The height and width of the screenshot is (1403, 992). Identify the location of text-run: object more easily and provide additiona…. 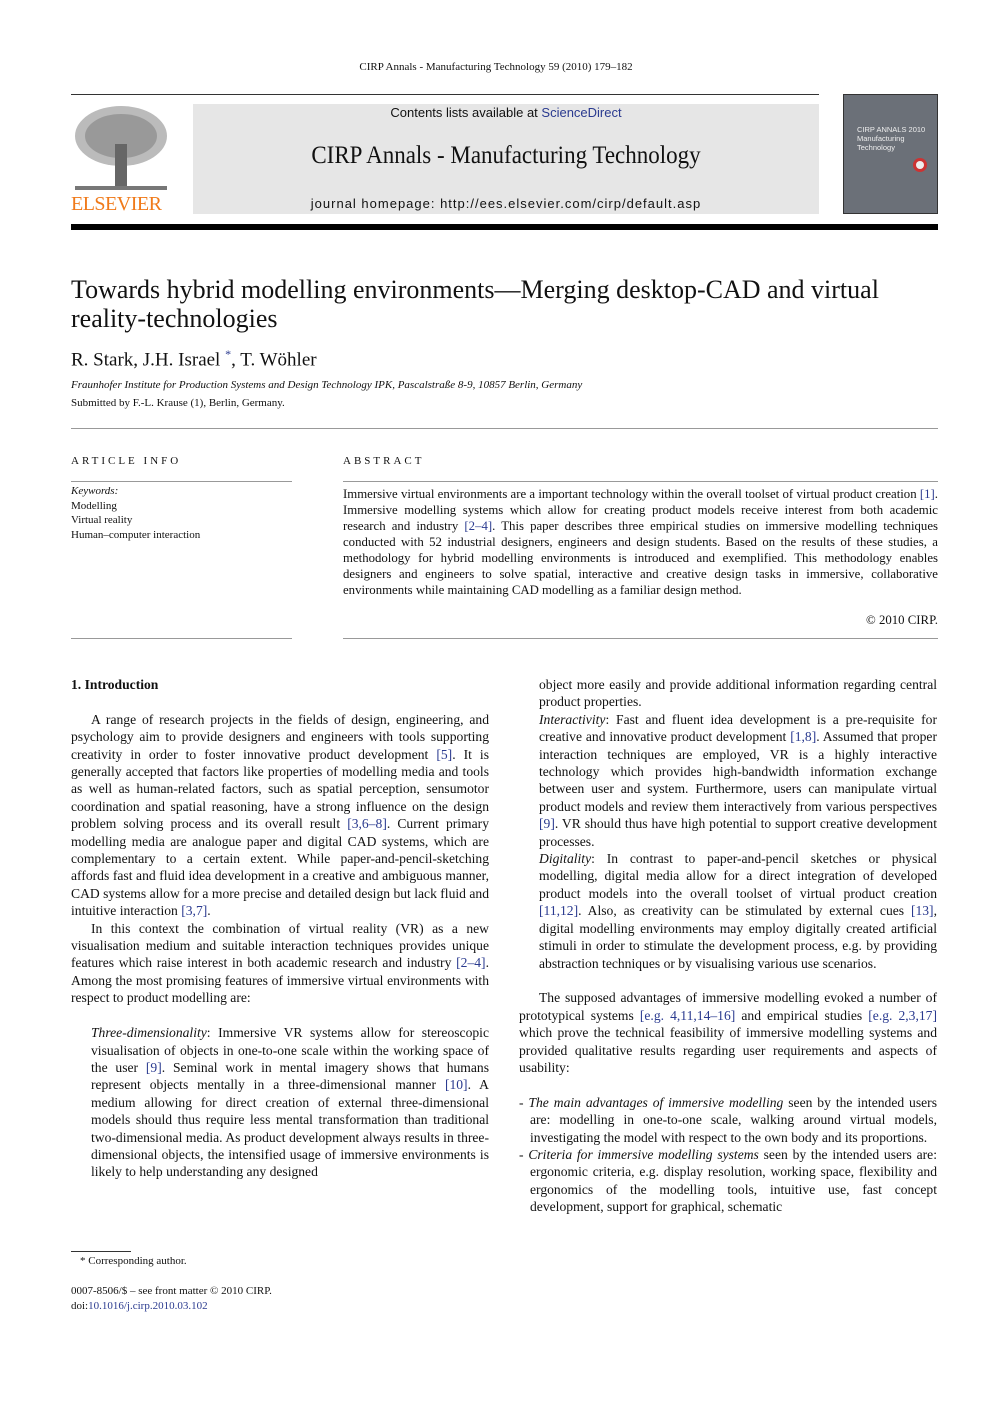
(738, 693).